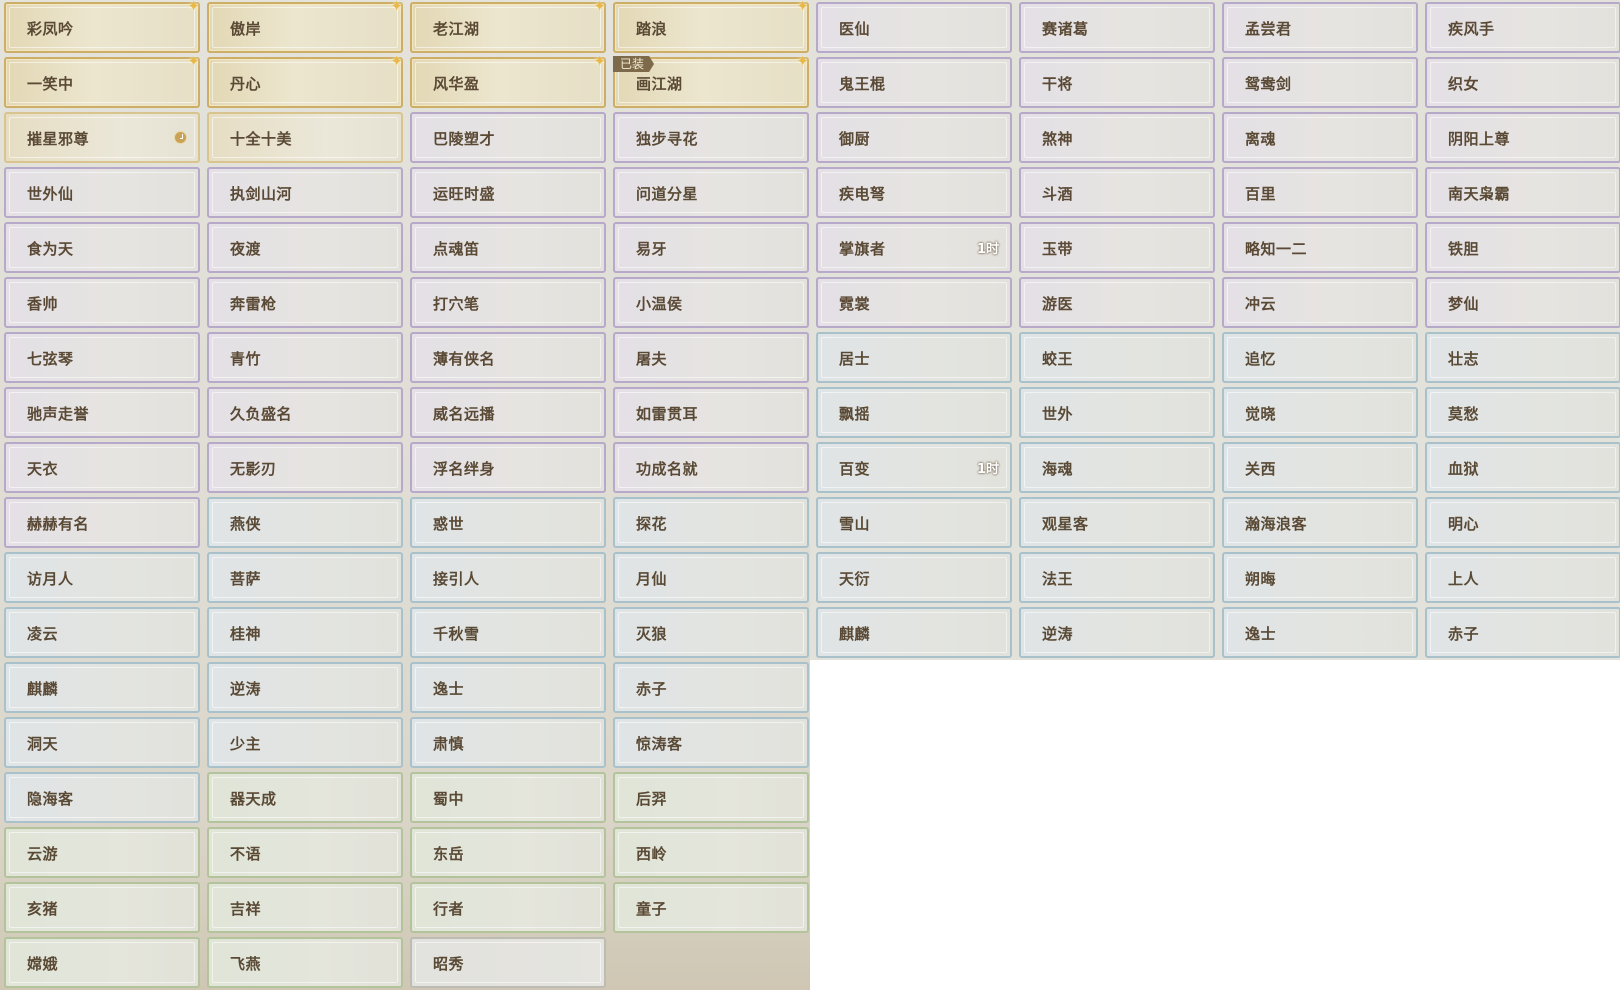  I want to click on title-card: 梦仙, so click(1522, 302).